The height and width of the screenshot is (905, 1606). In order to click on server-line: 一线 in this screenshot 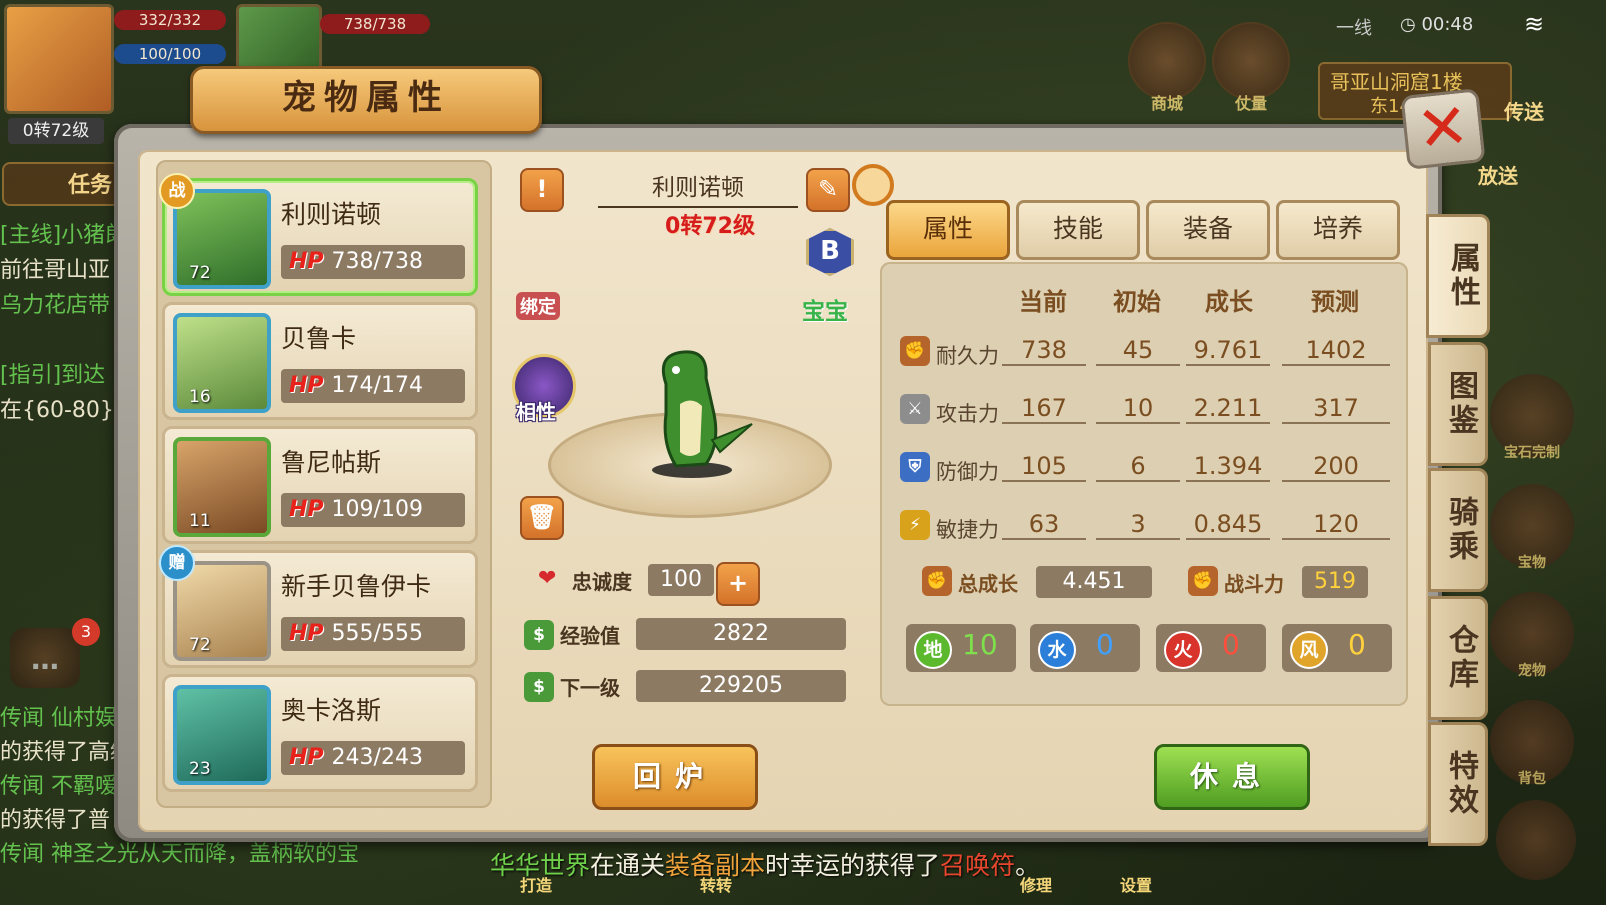, I will do `click(1354, 28)`.